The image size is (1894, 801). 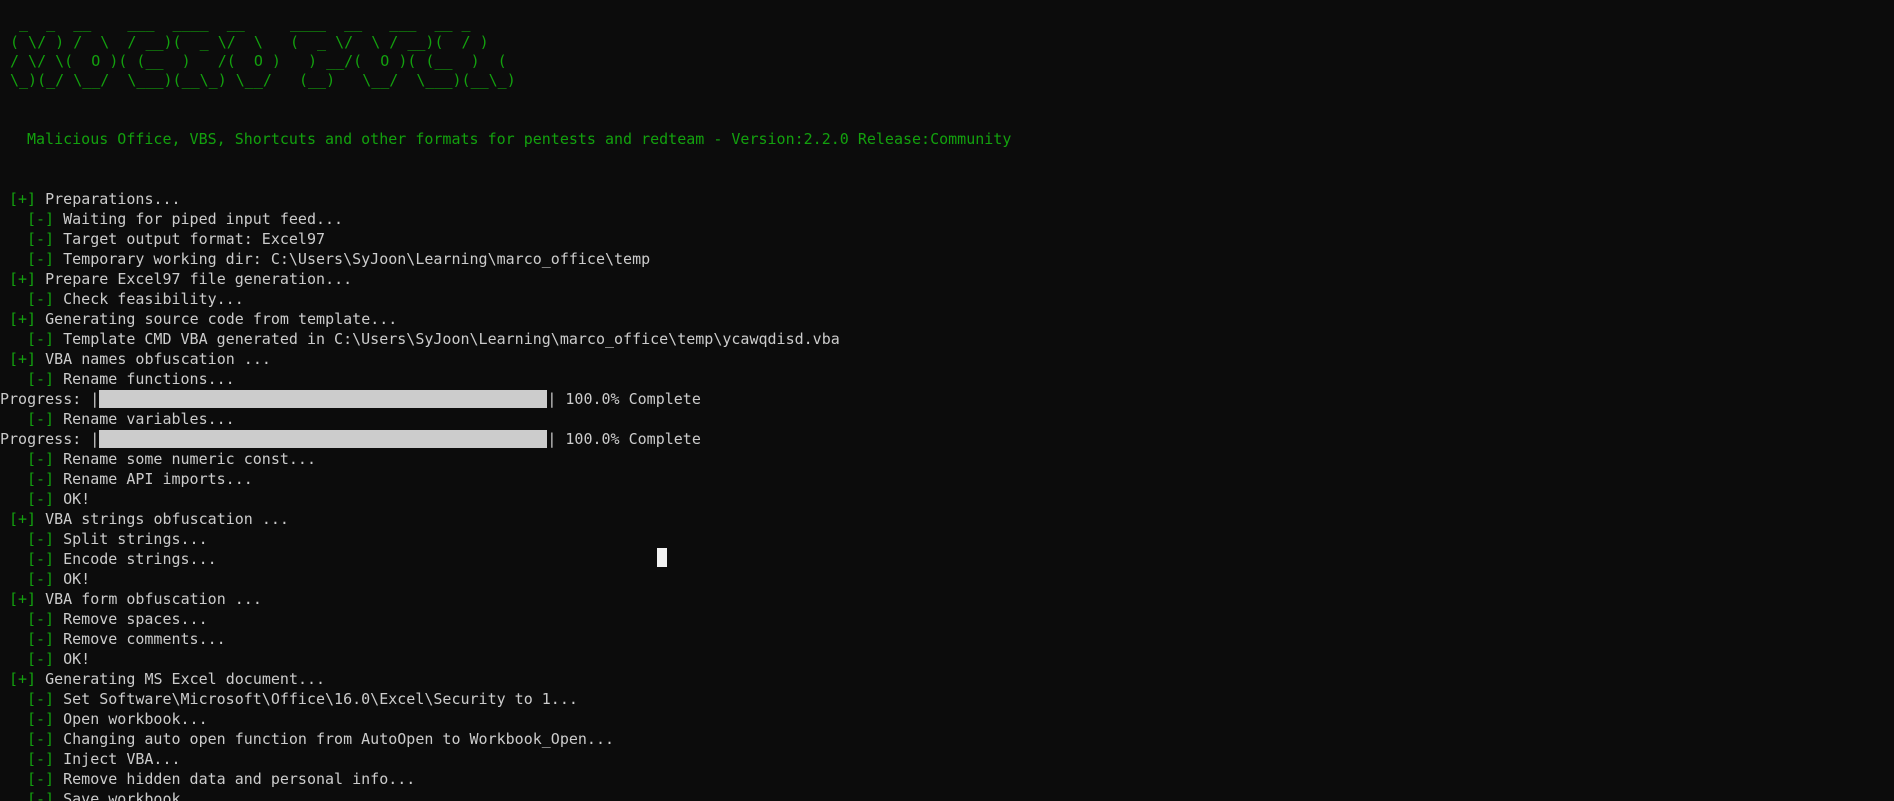 What do you see at coordinates (190, 239) in the screenshot?
I see `log-message: Target output format: Excel97` at bounding box center [190, 239].